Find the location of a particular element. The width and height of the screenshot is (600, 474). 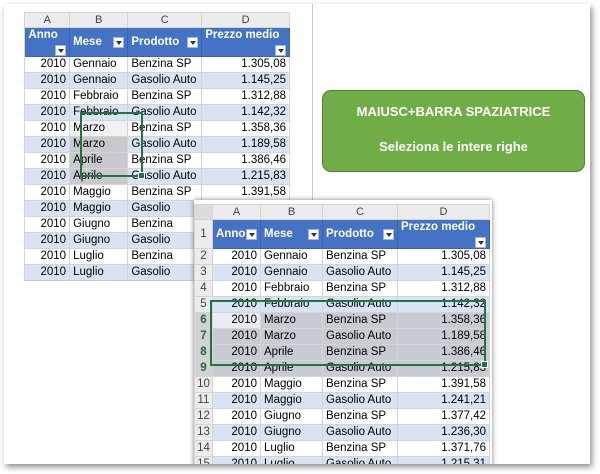

column-header-d: D is located at coordinates (443, 212).